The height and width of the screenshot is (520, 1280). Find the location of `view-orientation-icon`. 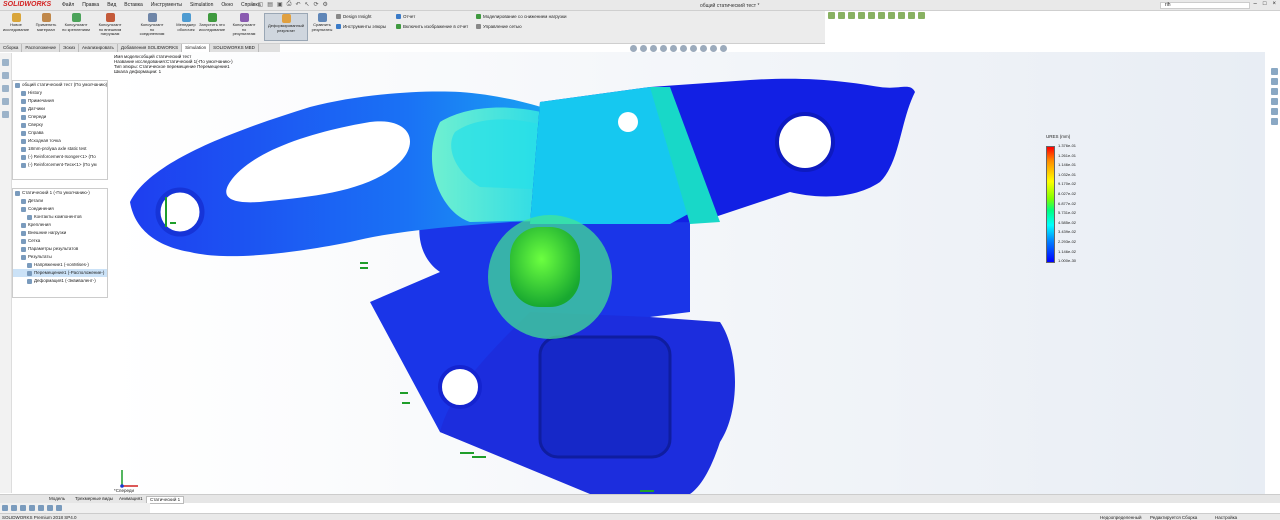

view-orientation-icon is located at coordinates (673, 48).